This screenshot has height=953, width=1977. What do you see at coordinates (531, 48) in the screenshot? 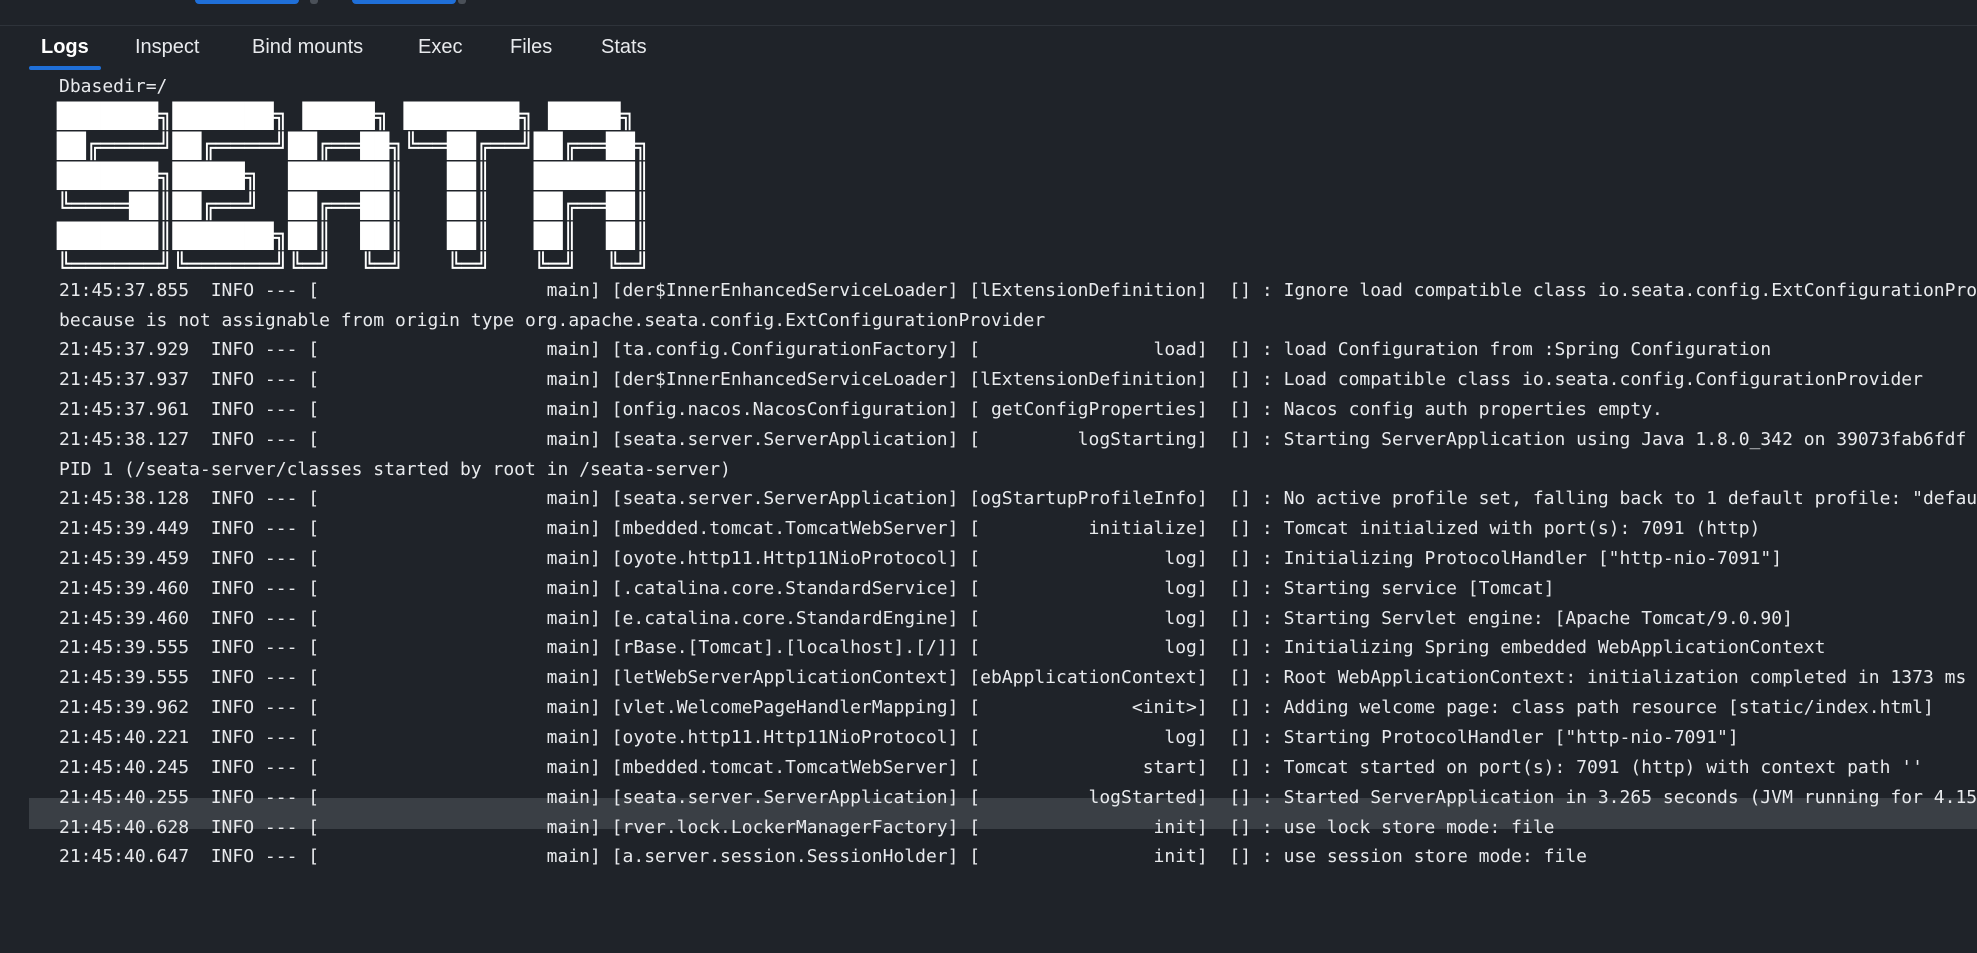
I see `tab-files: Files` at bounding box center [531, 48].